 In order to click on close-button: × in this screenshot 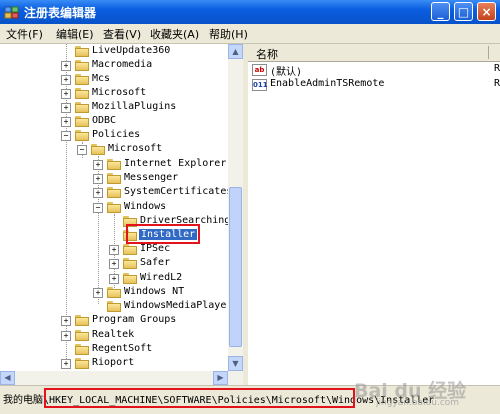, I will do `click(486, 11)`.